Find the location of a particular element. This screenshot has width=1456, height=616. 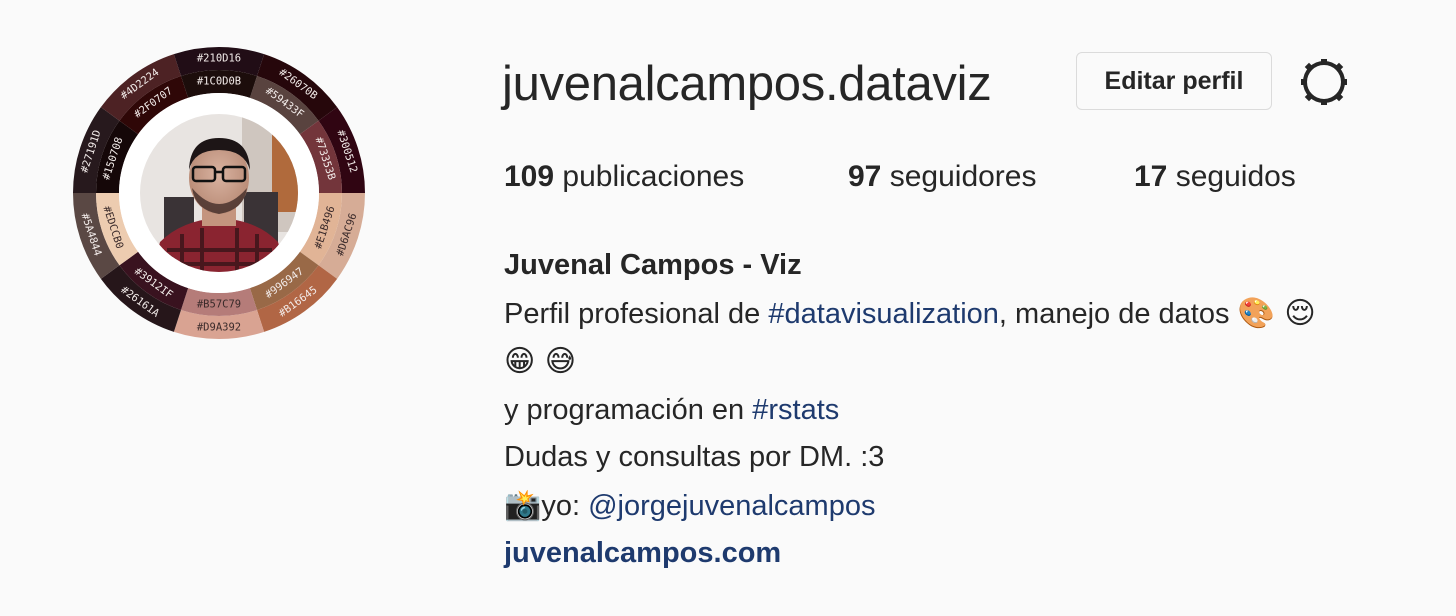

bio-text: yo: is located at coordinates (565, 505).